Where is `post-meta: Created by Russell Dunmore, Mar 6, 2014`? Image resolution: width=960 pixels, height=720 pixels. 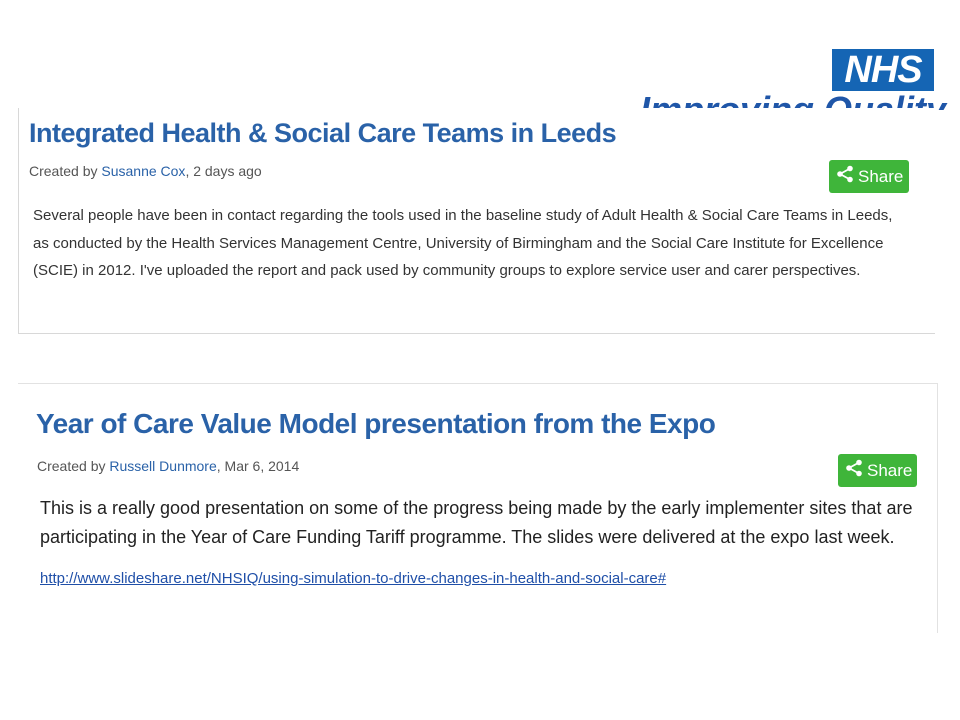
post-meta: Created by Russell Dunmore, Mar 6, 2014 is located at coordinates (168, 466).